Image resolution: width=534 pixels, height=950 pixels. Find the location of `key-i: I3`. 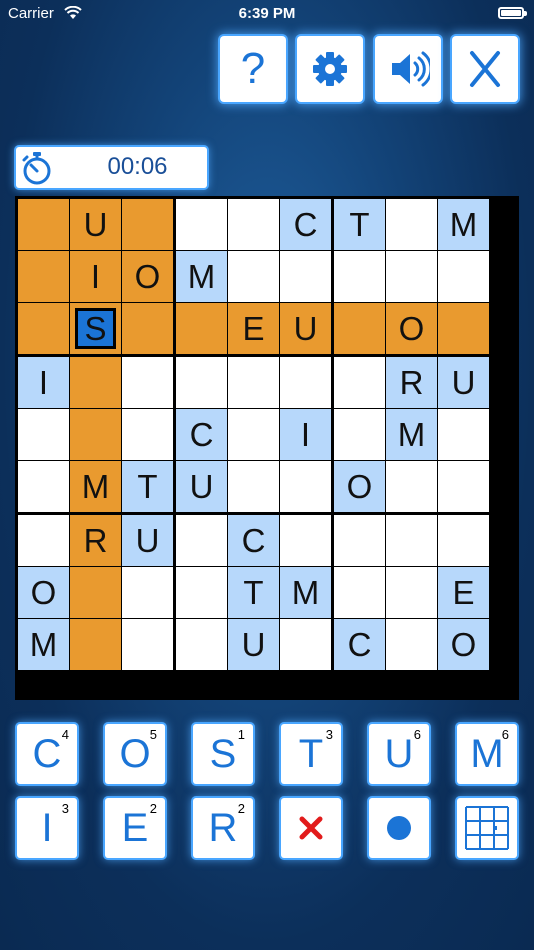

key-i: I3 is located at coordinates (47, 828).